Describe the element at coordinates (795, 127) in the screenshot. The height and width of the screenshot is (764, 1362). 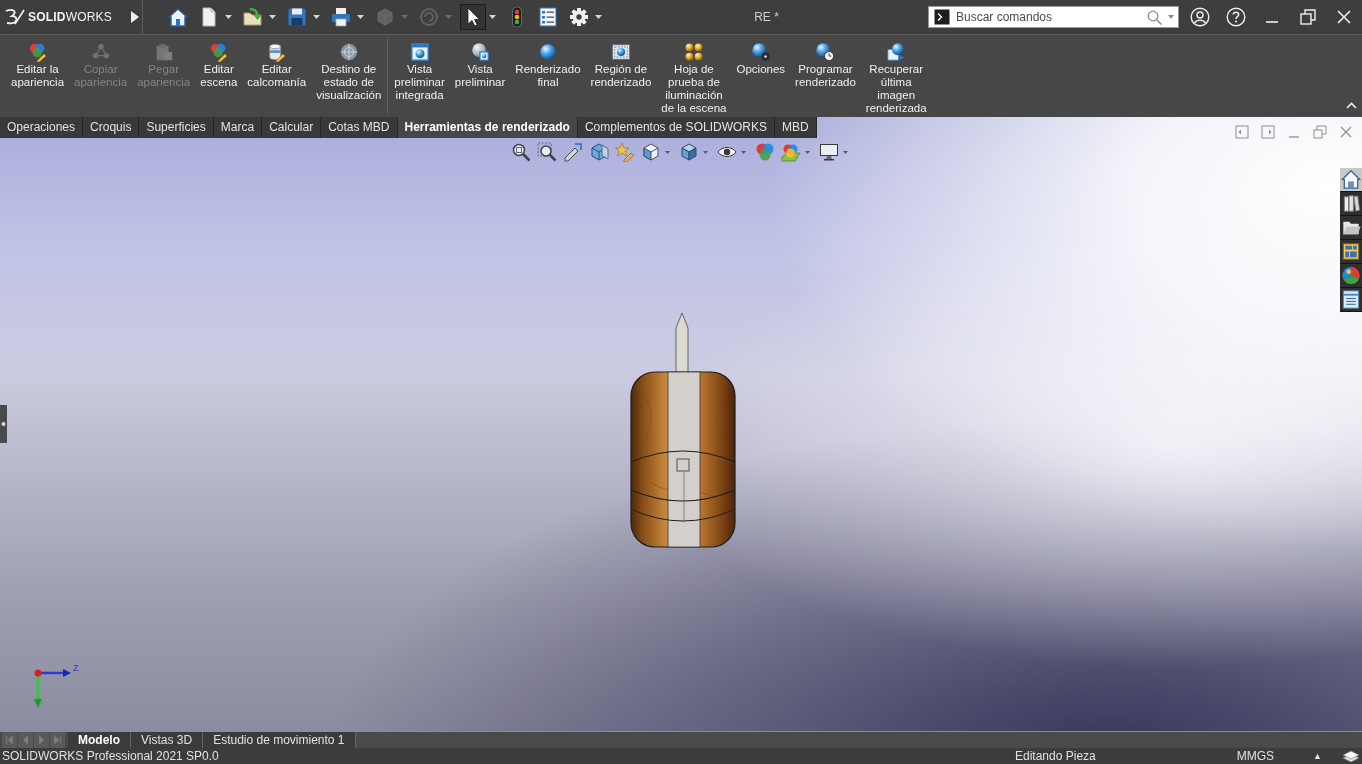
I see `ribbon-tab: MBD` at that location.